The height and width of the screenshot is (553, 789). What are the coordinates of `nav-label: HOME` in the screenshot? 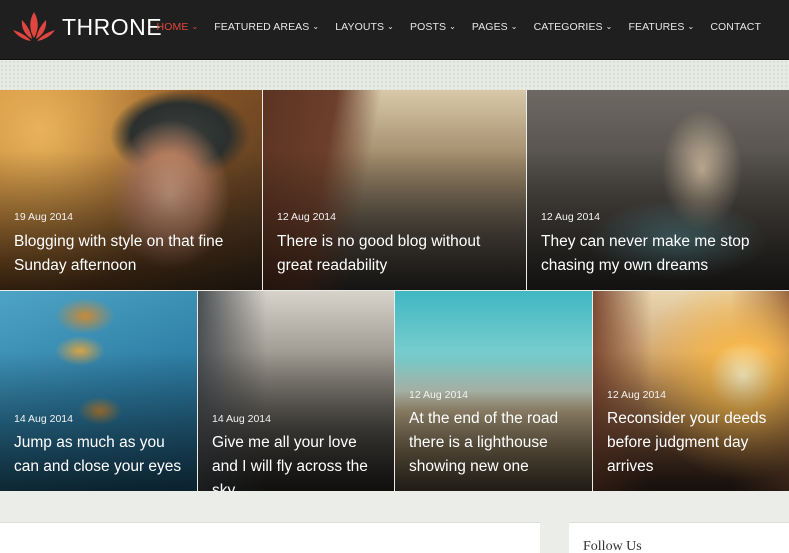 It's located at (172, 27).